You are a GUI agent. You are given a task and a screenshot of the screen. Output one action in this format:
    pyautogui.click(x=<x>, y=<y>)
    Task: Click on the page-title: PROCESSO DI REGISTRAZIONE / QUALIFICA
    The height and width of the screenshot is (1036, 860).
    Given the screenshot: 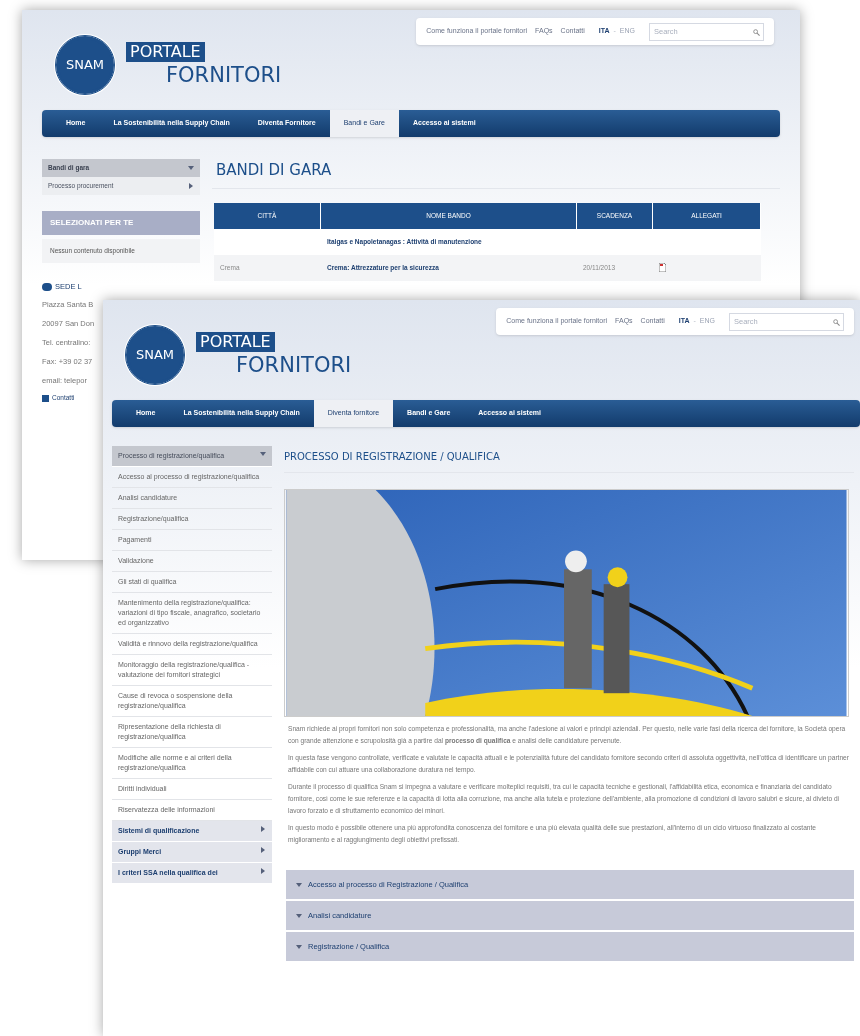 What is the action you would take?
    pyautogui.click(x=569, y=459)
    